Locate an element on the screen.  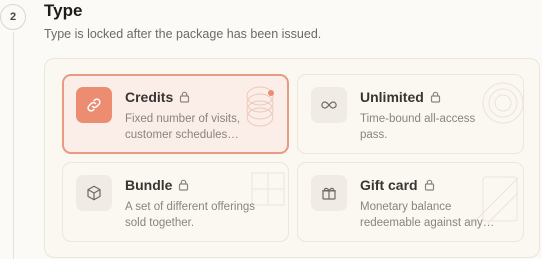
credits-title: Credits is located at coordinates (157, 97).